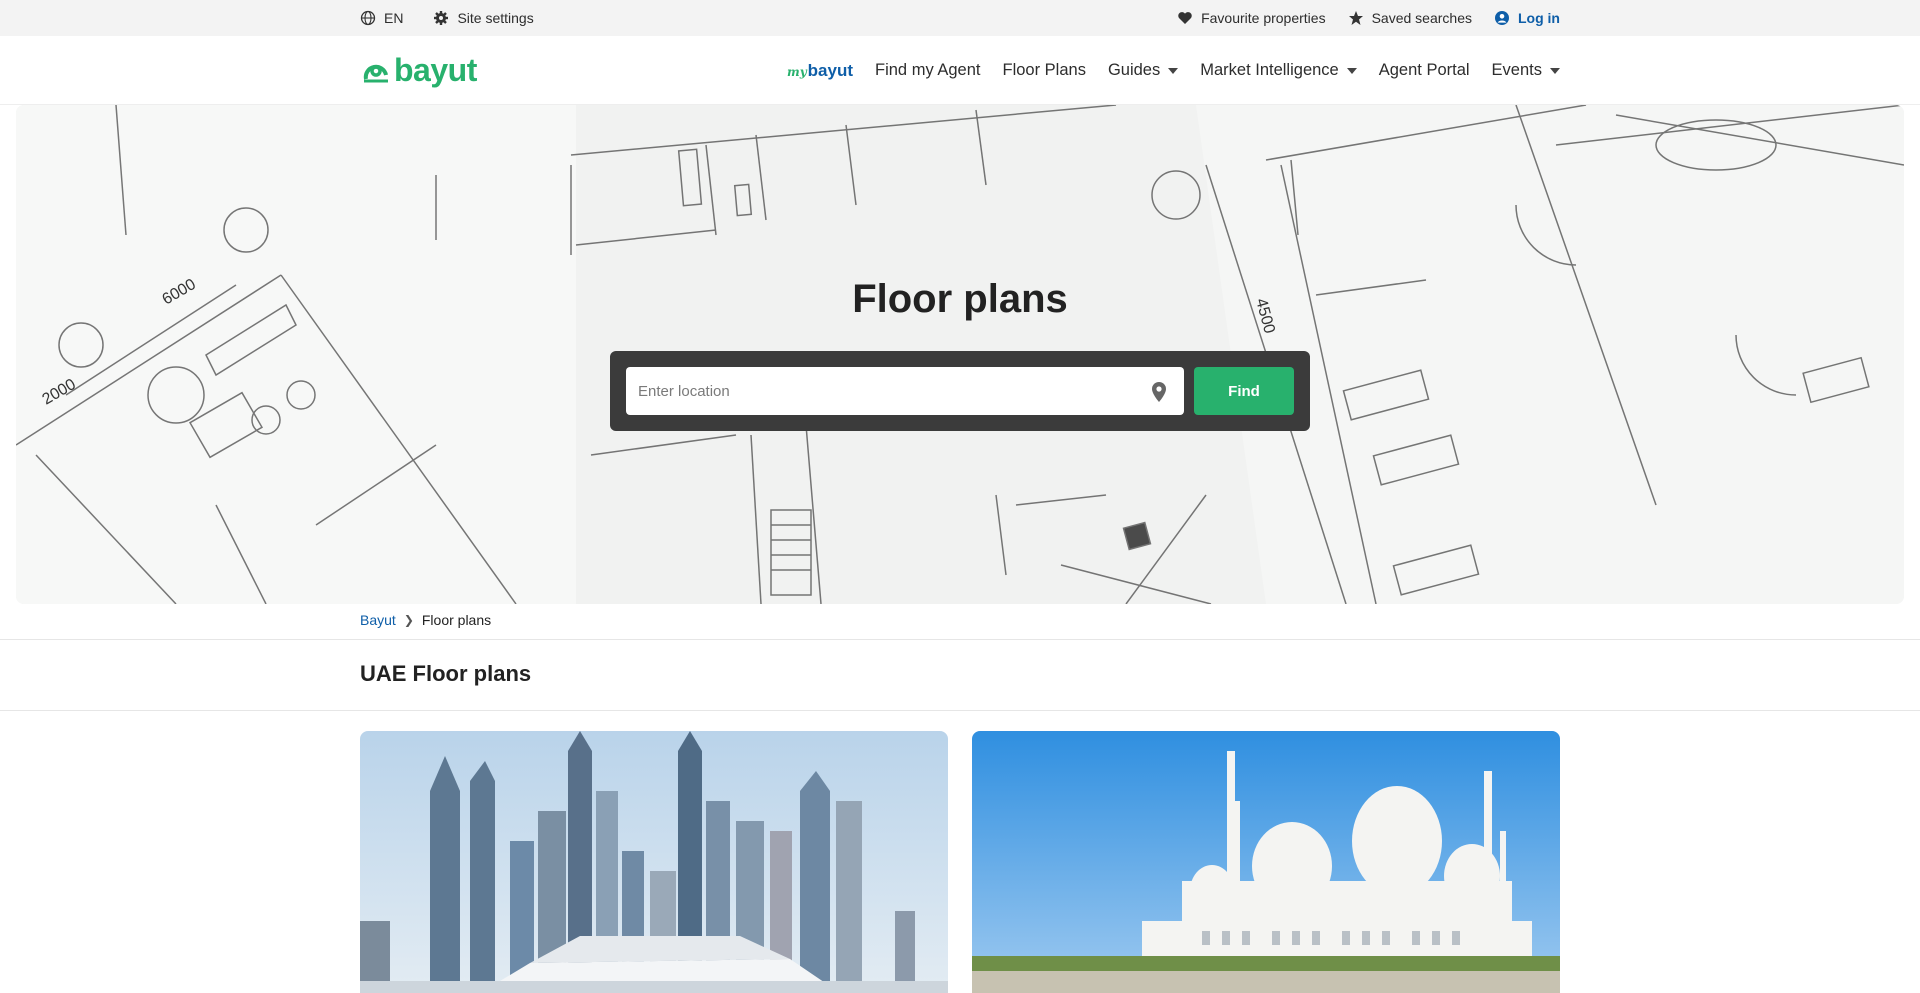 This screenshot has height=993, width=1920. I want to click on favourite-properties-link: Favourite properties, so click(1251, 18).